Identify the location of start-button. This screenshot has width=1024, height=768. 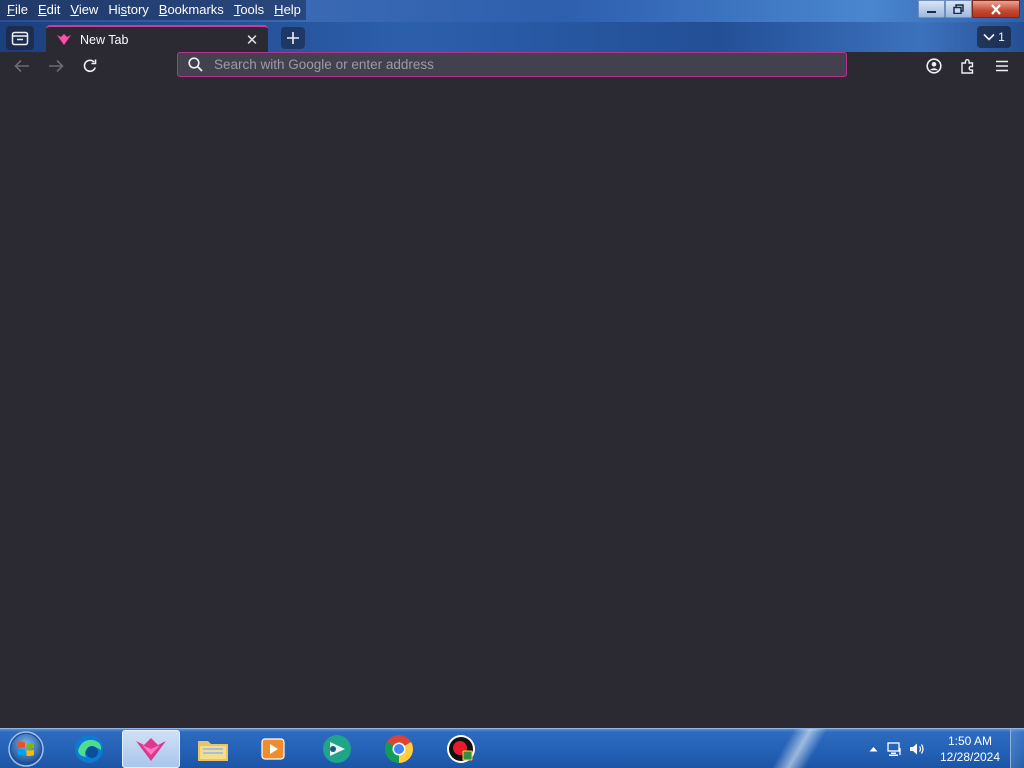
(26, 749).